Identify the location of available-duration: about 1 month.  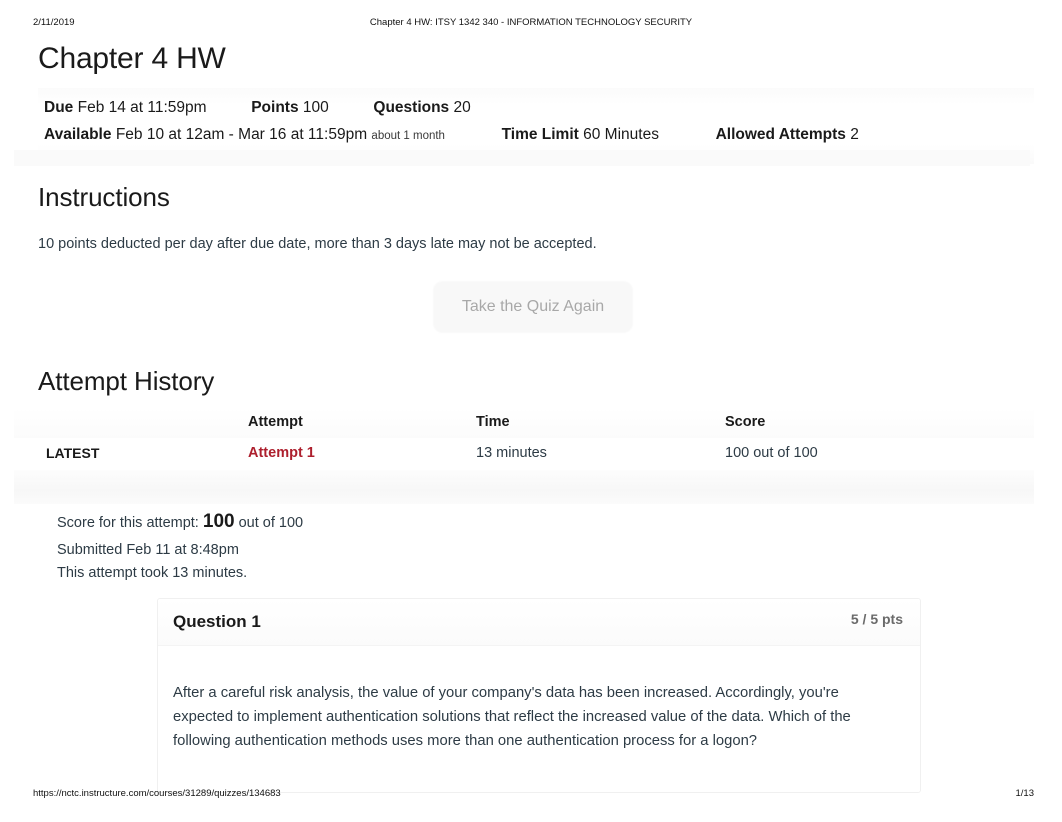
(408, 136).